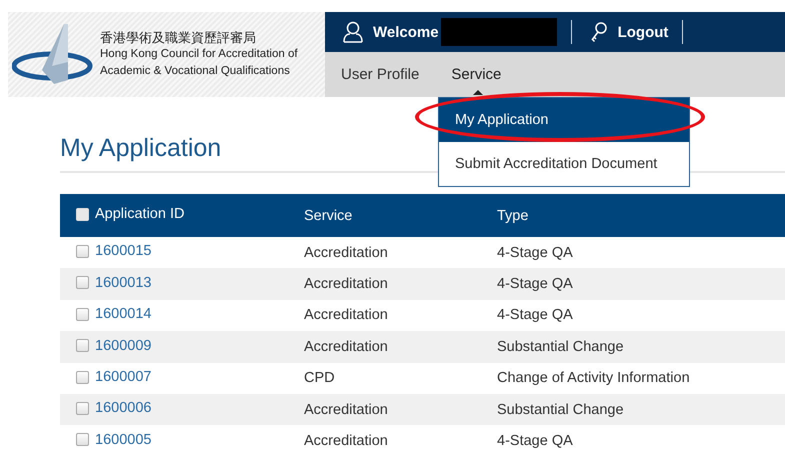  What do you see at coordinates (123, 345) in the screenshot?
I see `application-id-link: 1600009` at bounding box center [123, 345].